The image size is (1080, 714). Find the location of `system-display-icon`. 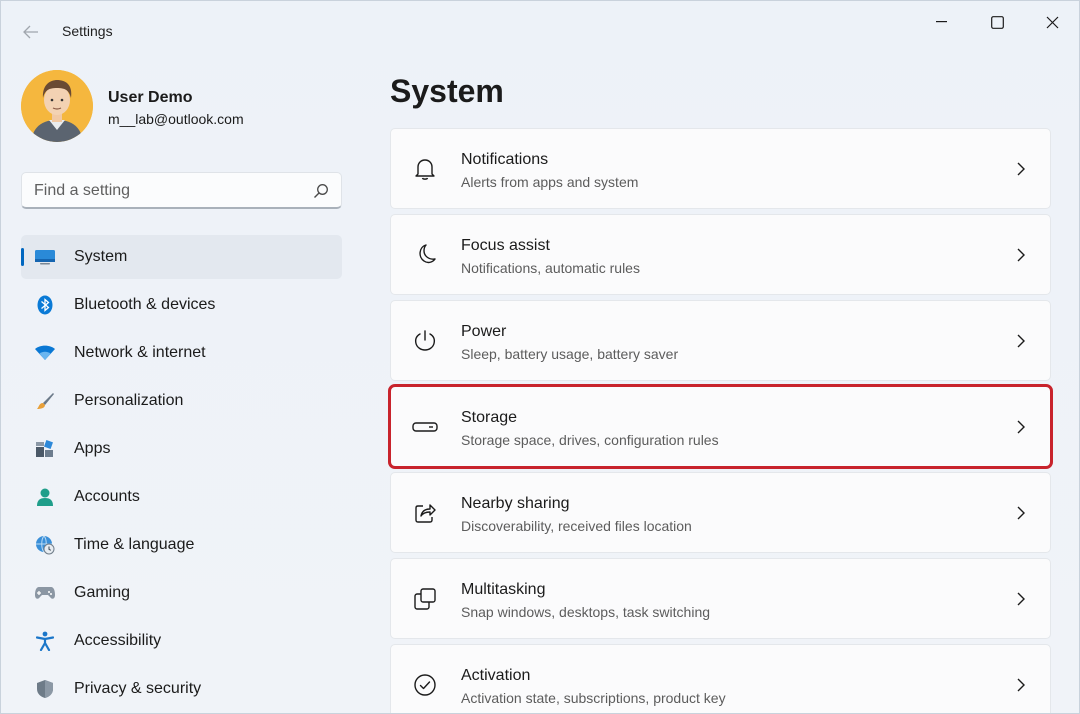

system-display-icon is located at coordinates (45, 257).